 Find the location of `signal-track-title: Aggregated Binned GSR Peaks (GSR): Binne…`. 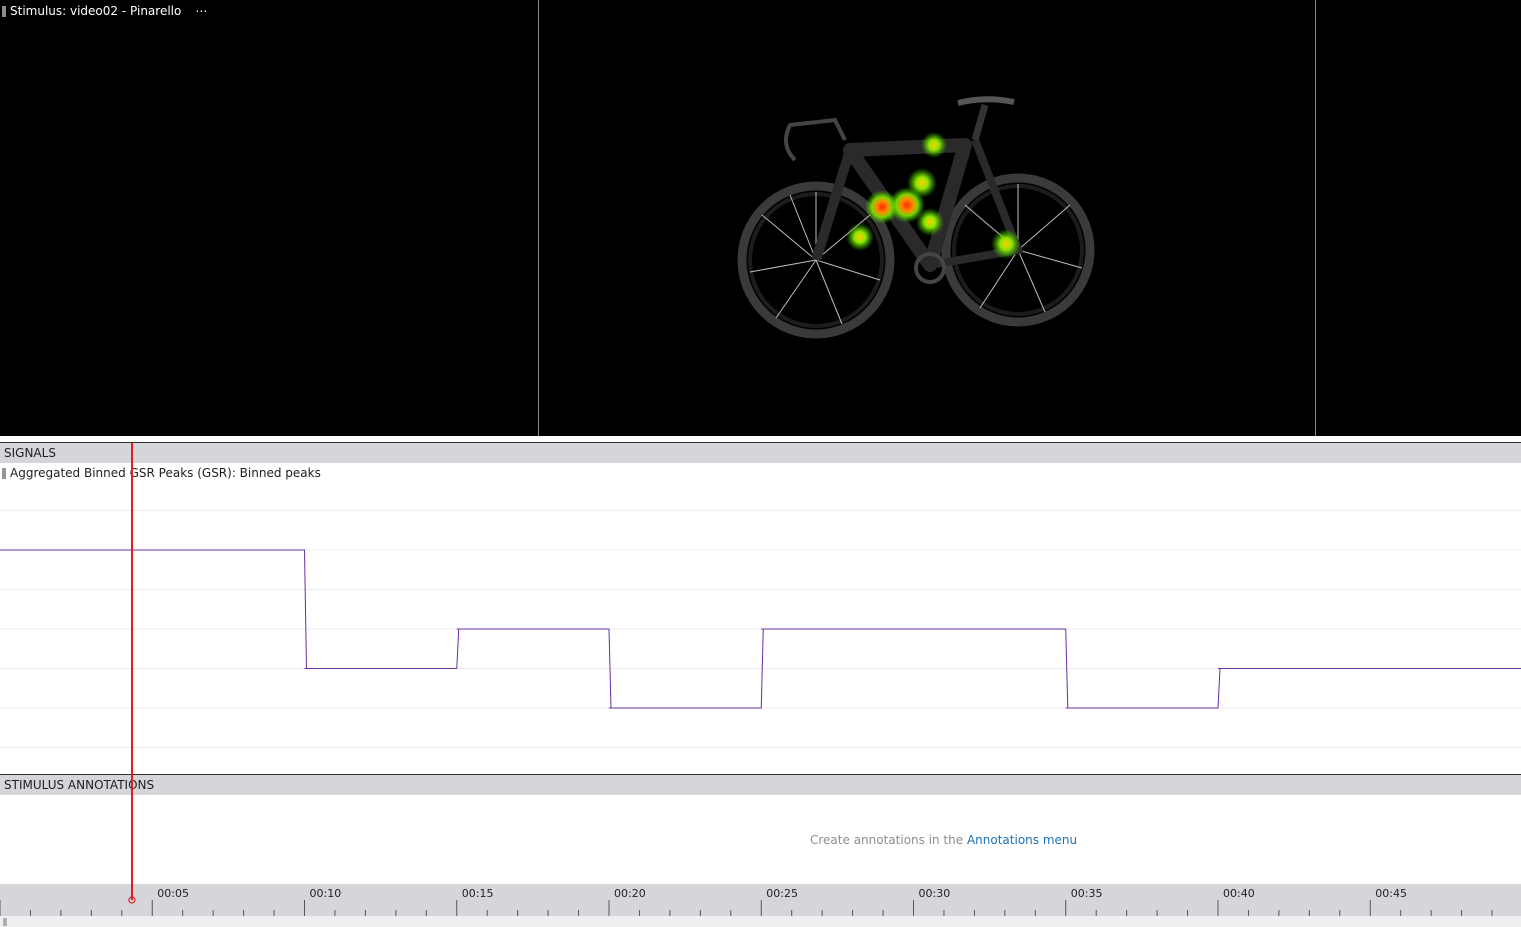

signal-track-title: Aggregated Binned GSR Peaks (GSR): Binne… is located at coordinates (161, 473).